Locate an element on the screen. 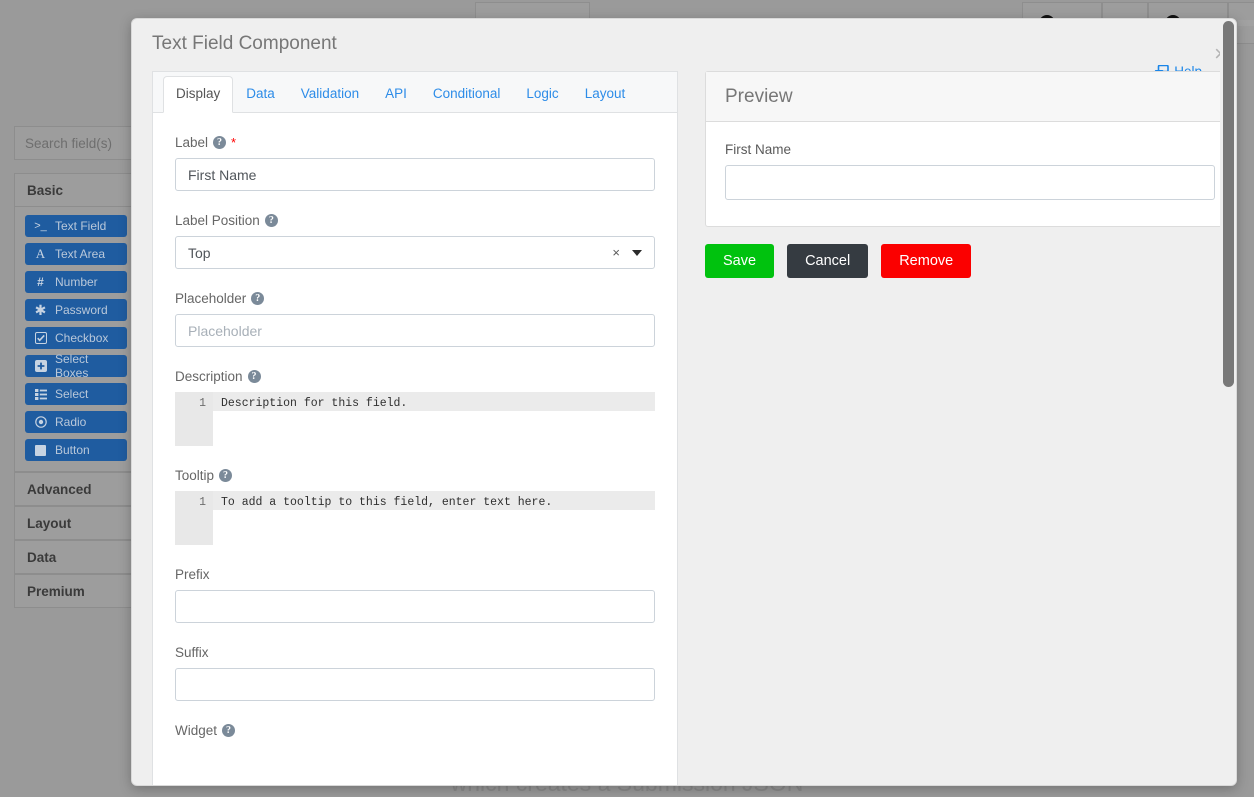 Image resolution: width=1254 pixels, height=797 pixels. search-input: Search field(s) is located at coordinates (76, 143).